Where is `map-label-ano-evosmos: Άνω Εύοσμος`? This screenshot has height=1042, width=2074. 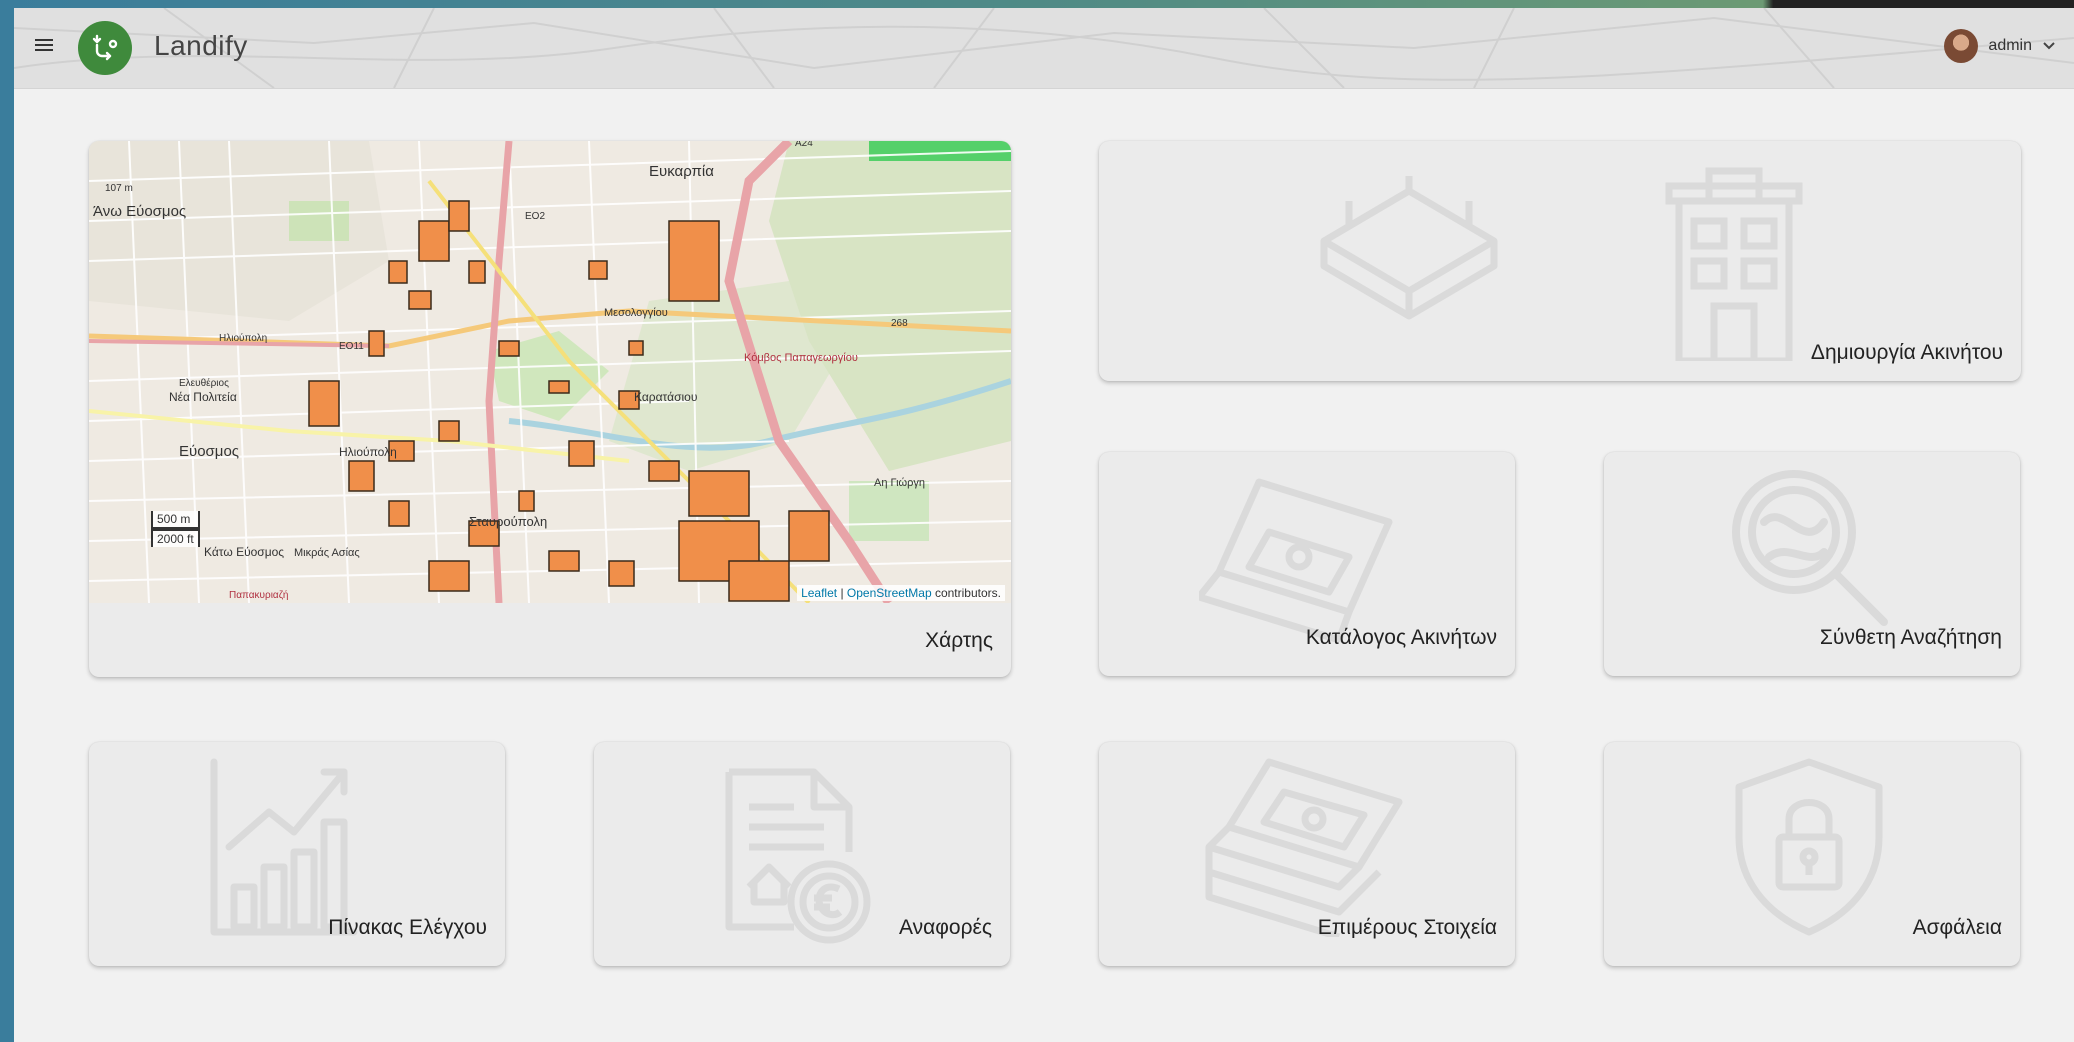
map-label-ano-evosmos: Άνω Εύοσμος is located at coordinates (139, 211).